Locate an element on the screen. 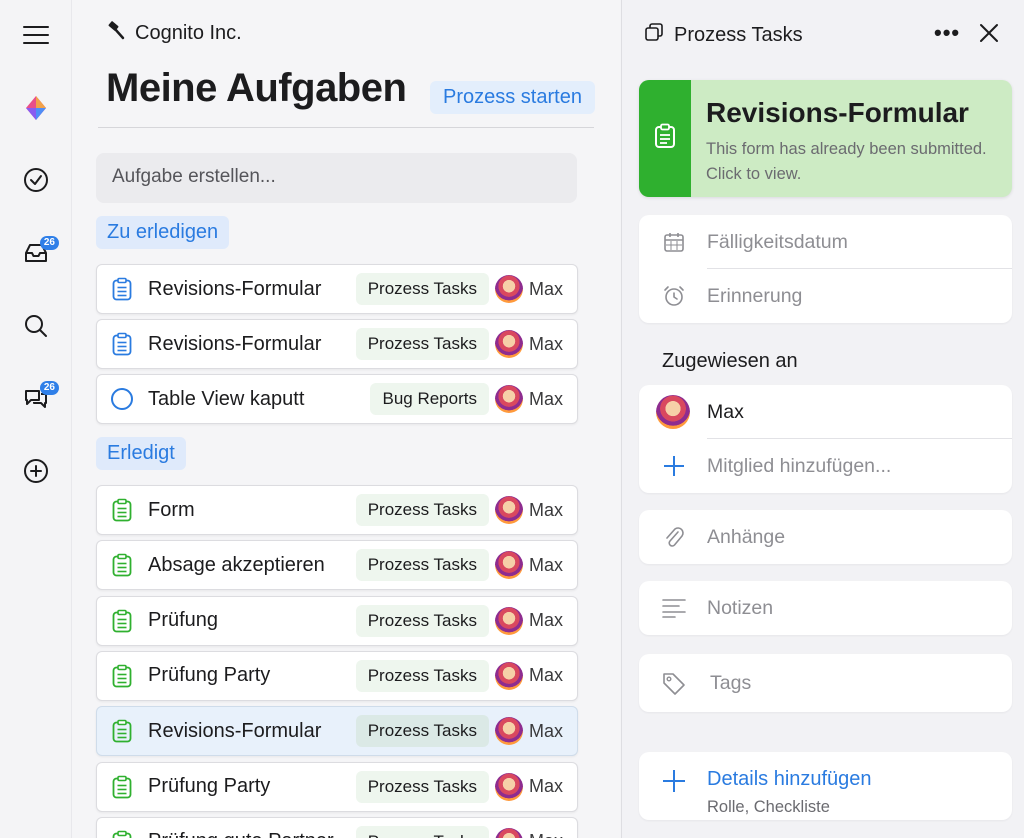 The width and height of the screenshot is (1024, 838). project-tag: Bug Reports is located at coordinates (429, 399).